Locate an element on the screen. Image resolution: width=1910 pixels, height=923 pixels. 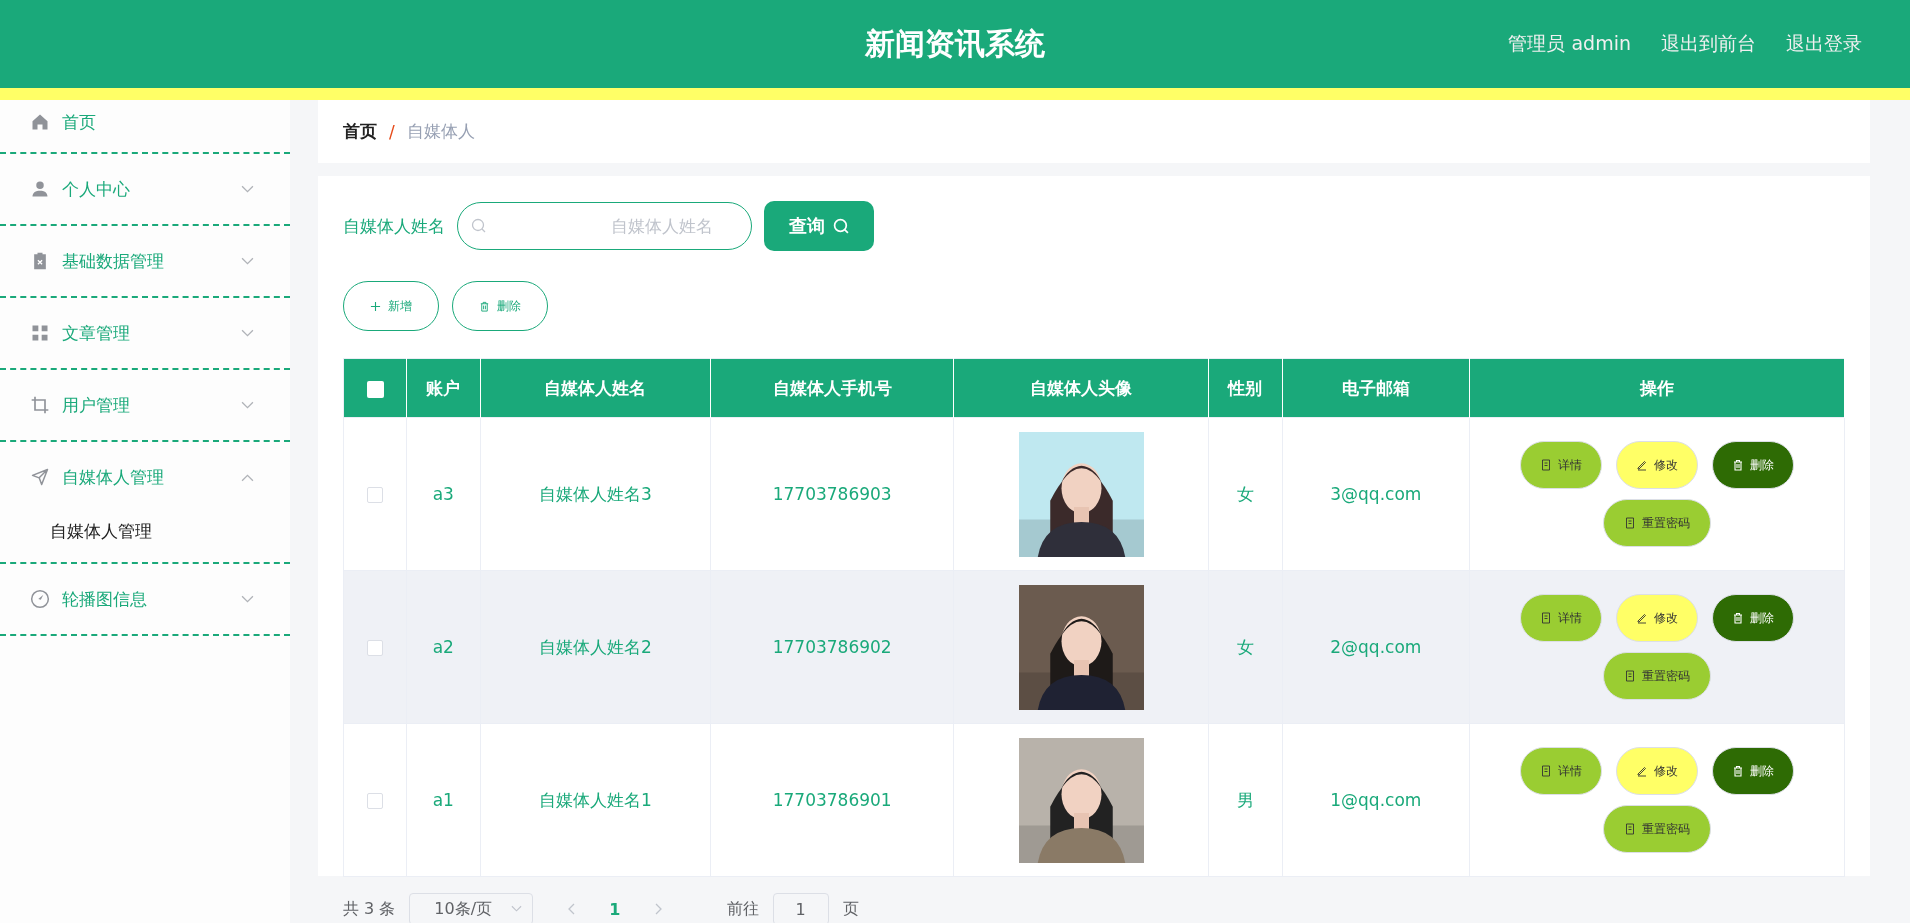
home-icon is located at coordinates (40, 122).